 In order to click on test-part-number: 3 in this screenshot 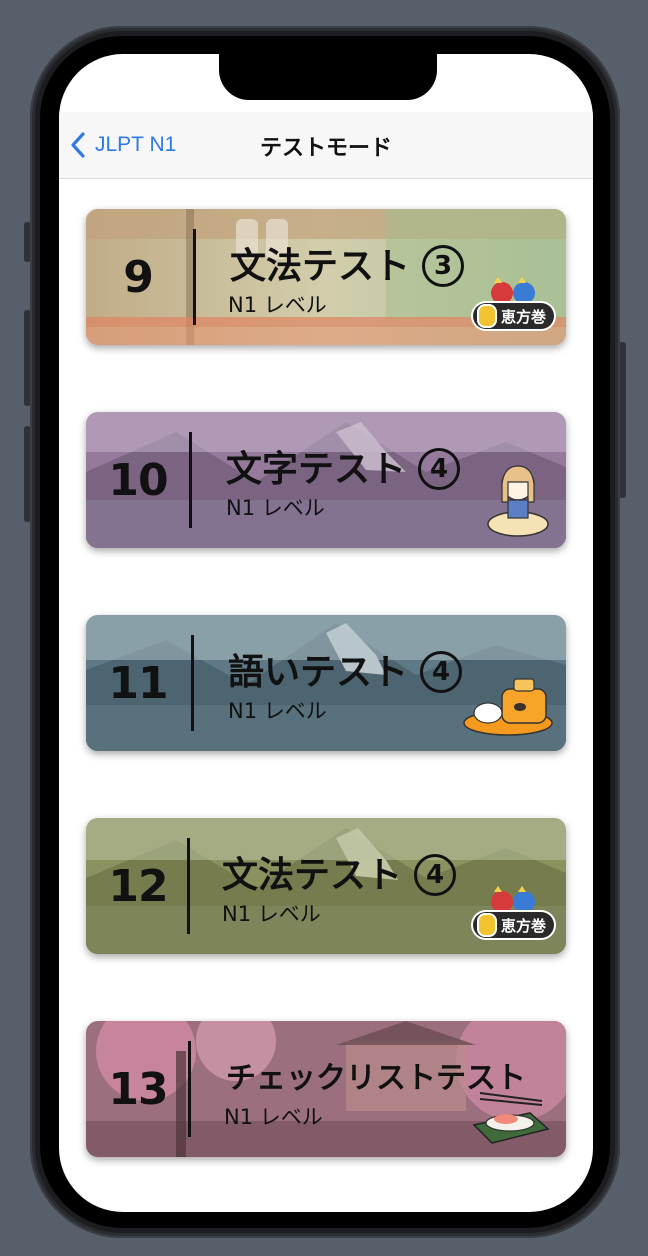, I will do `click(443, 266)`.